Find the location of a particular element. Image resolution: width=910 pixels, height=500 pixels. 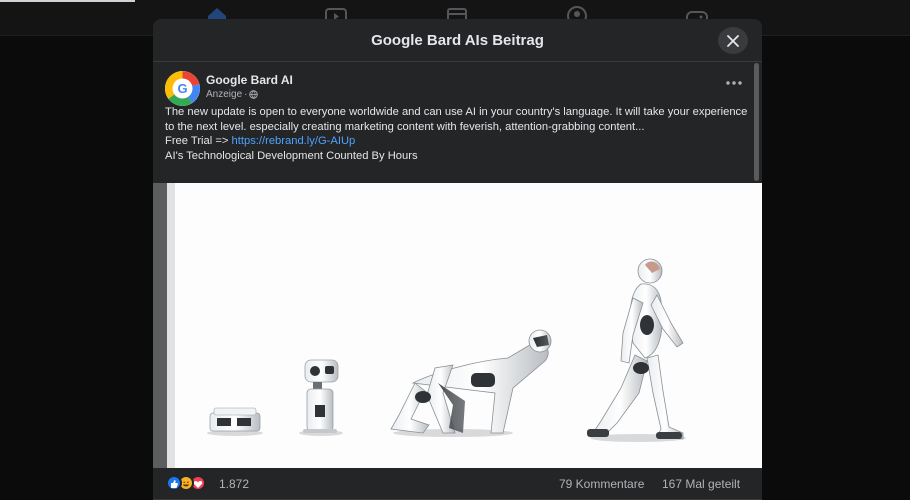

globe-icon is located at coordinates (254, 94).